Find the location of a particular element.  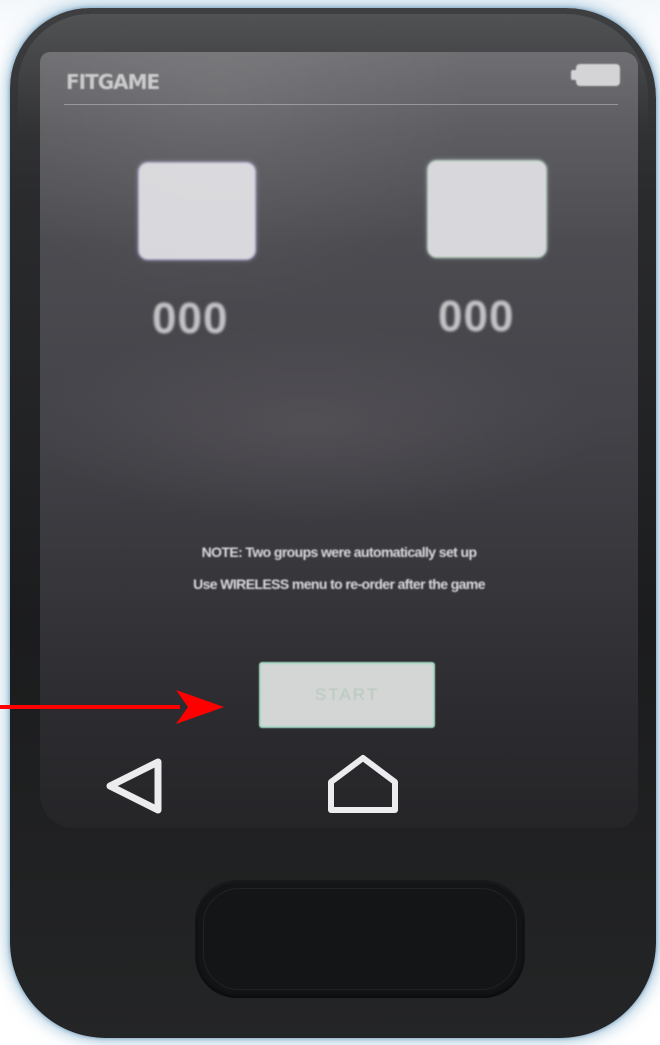

red-arrow-icon is located at coordinates (112, 707).